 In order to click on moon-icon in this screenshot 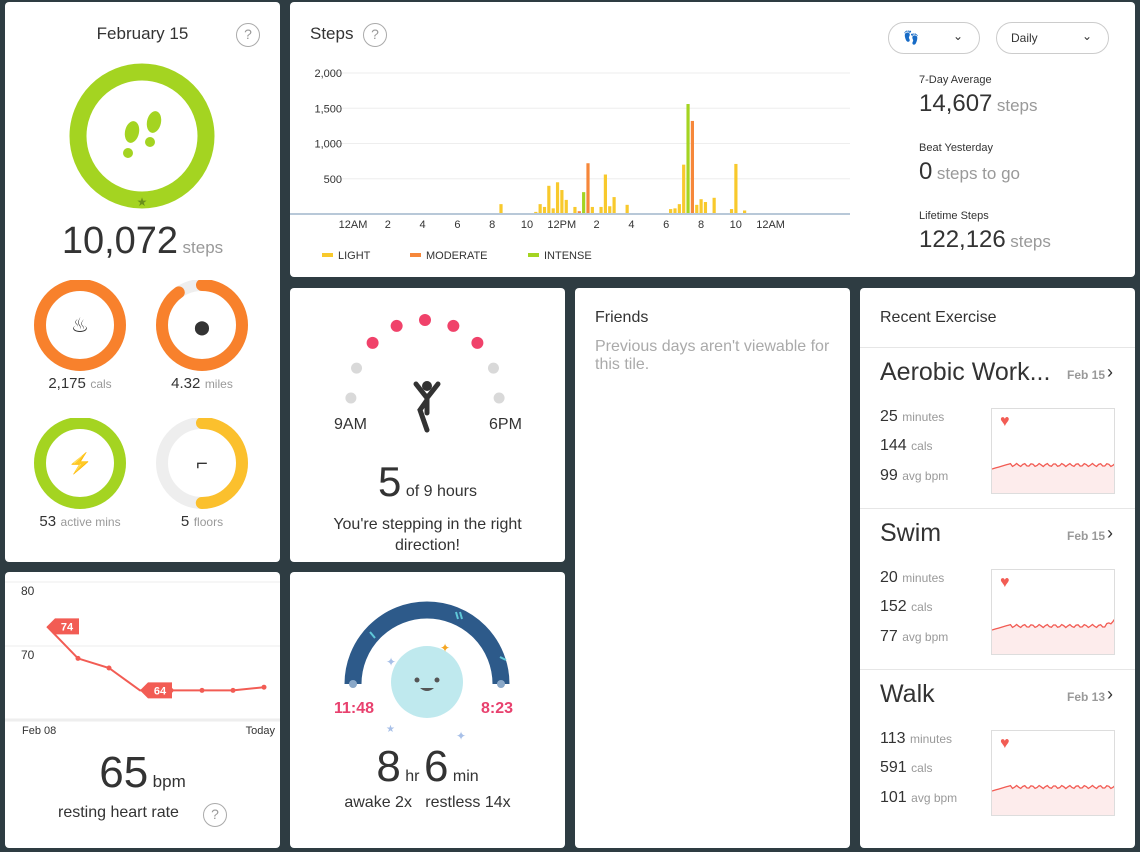, I will do `click(427, 682)`.